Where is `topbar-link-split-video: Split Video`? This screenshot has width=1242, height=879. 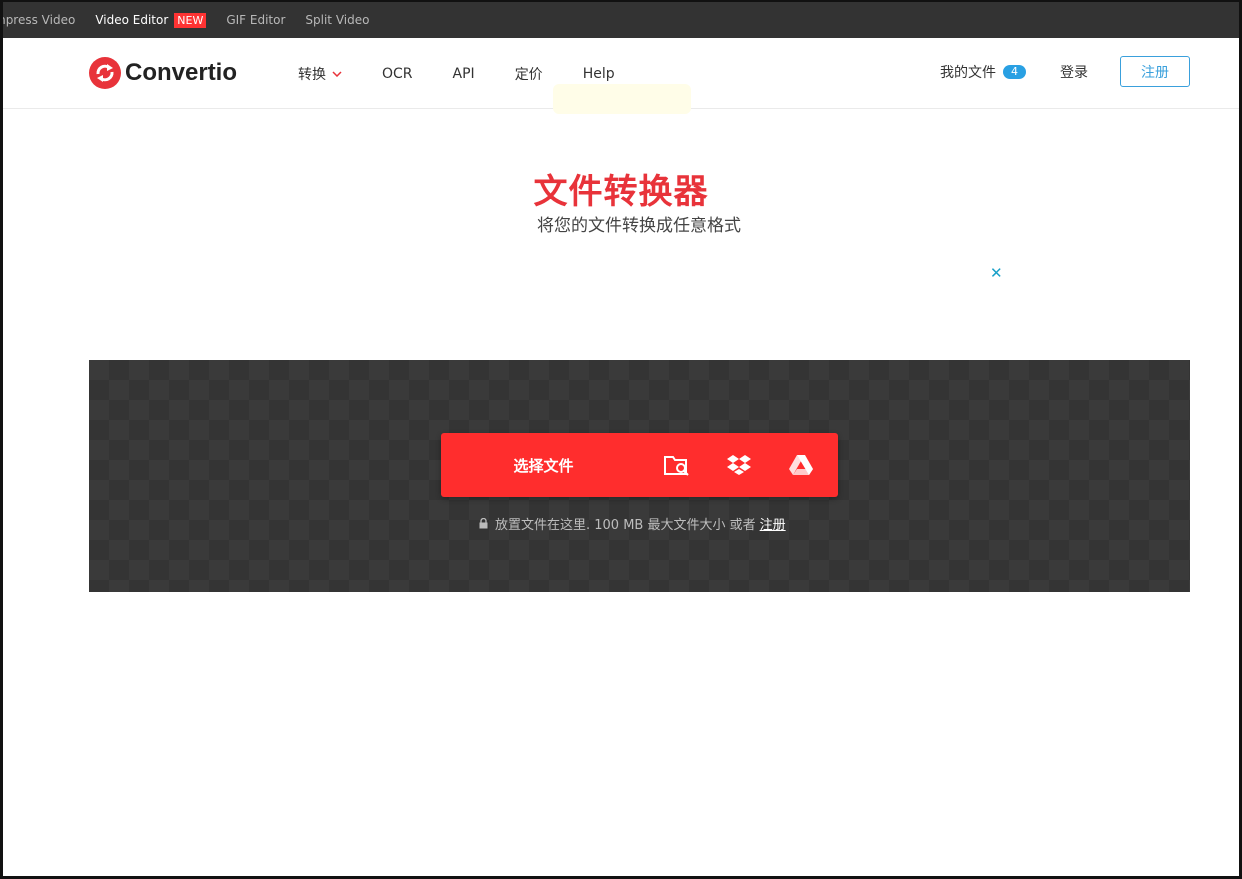
topbar-link-split-video: Split Video is located at coordinates (337, 20).